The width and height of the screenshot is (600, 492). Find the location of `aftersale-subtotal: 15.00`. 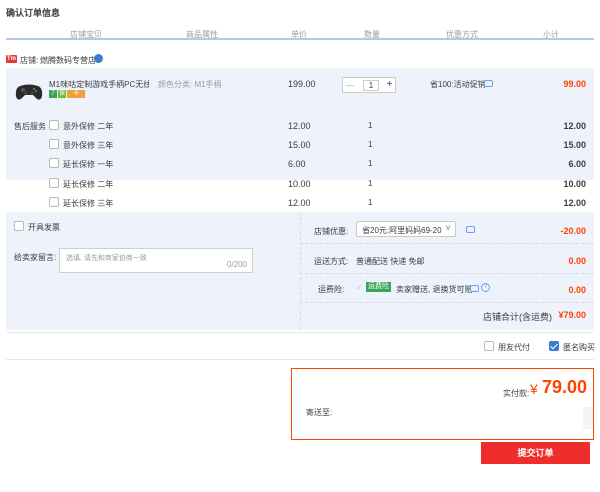

aftersale-subtotal: 15.00 is located at coordinates (574, 145).